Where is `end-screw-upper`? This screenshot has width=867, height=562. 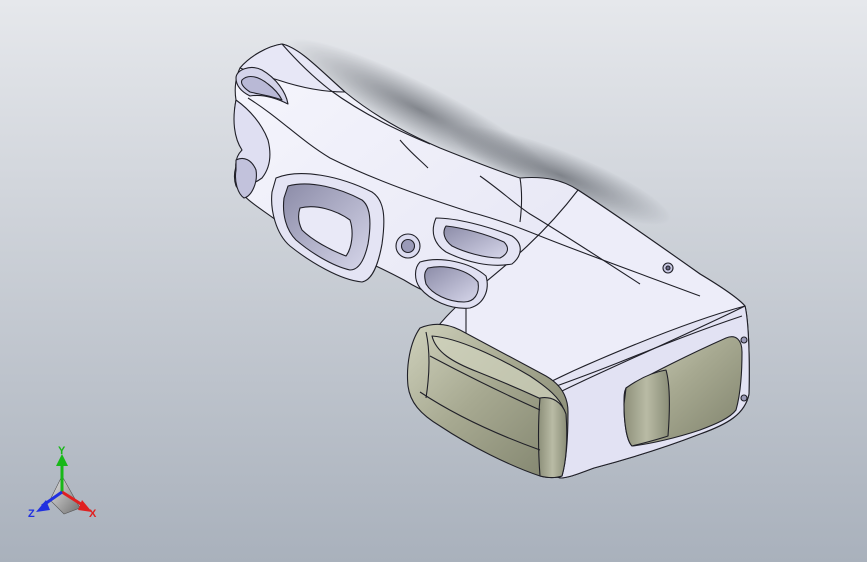 end-screw-upper is located at coordinates (744, 340).